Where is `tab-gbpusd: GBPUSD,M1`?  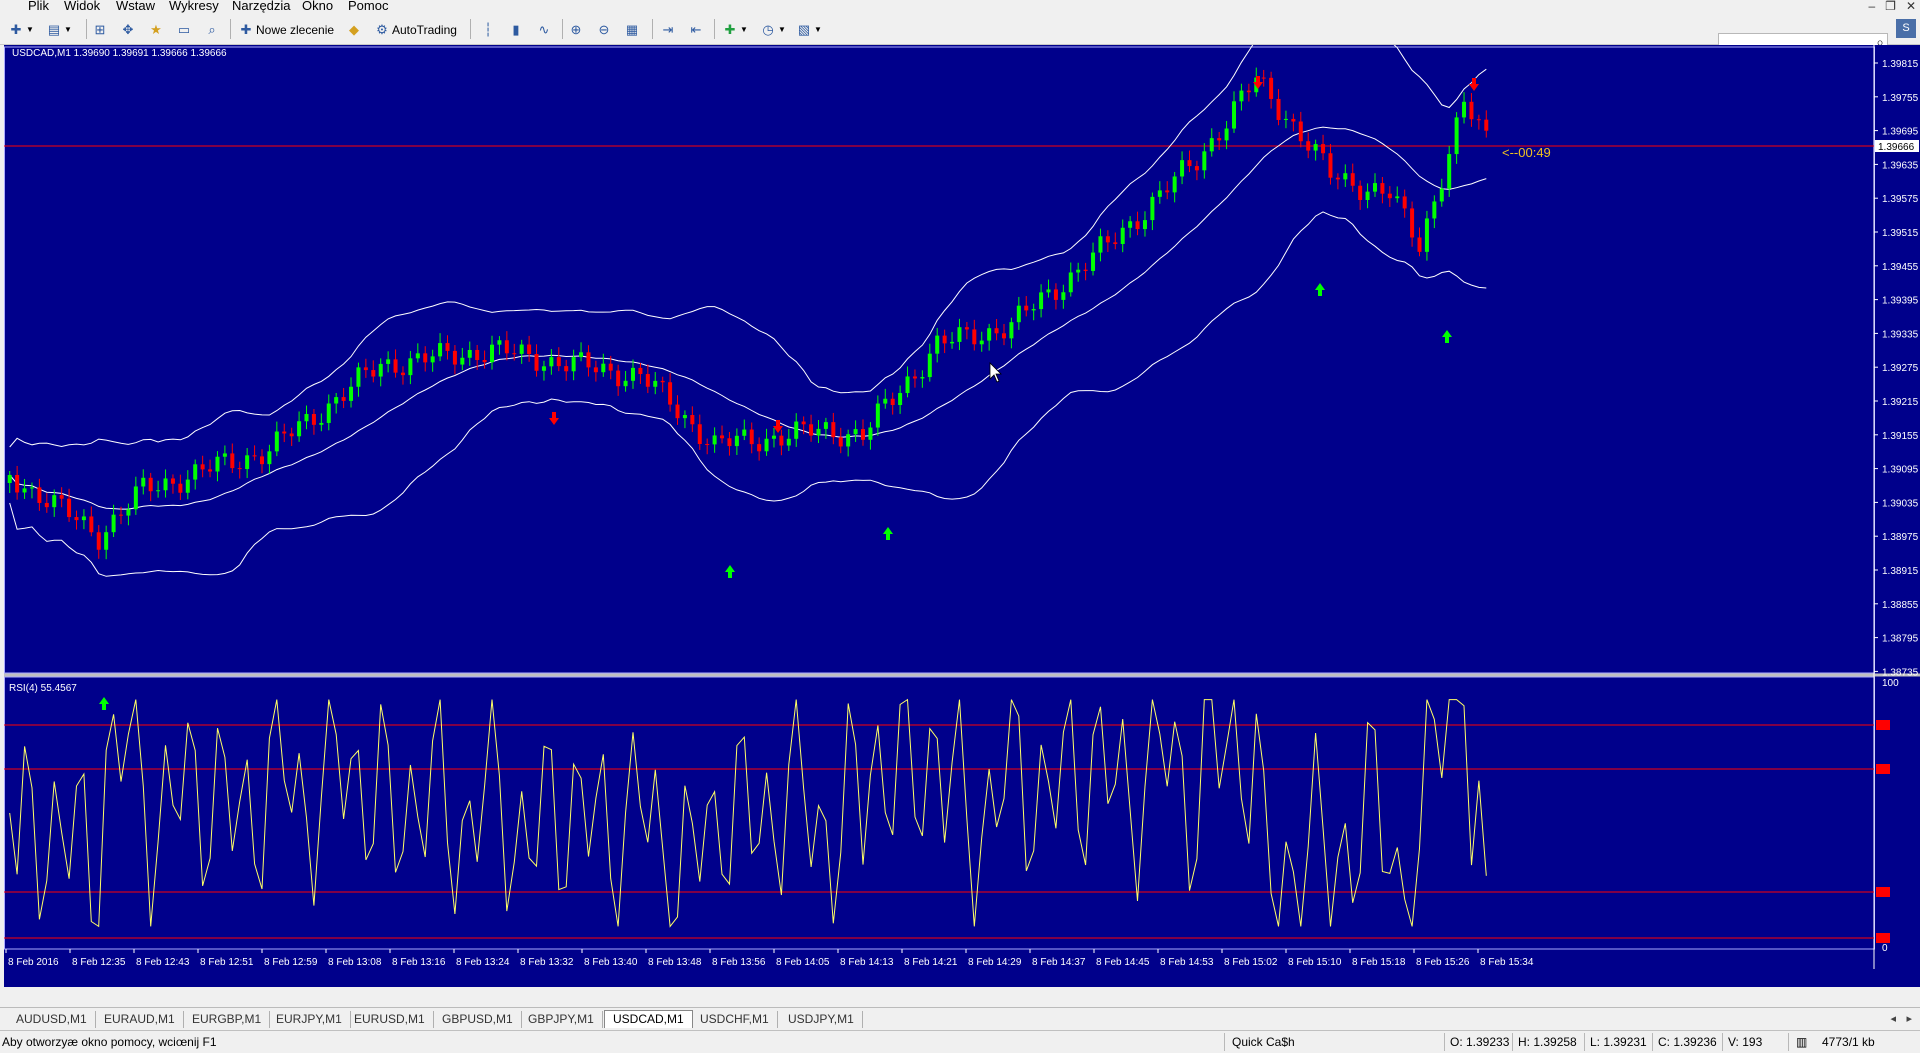
tab-gbpusd: GBPUSD,M1 is located at coordinates (478, 1019).